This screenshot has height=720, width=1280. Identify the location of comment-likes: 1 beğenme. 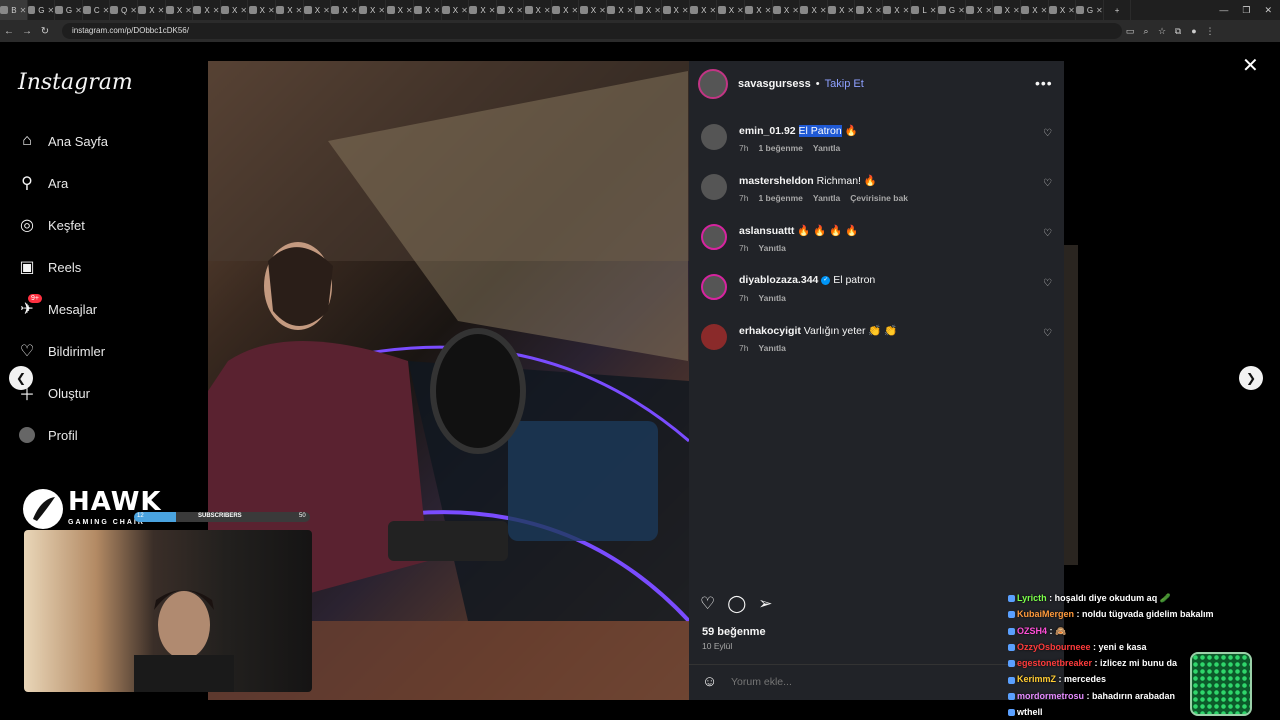
(780, 148).